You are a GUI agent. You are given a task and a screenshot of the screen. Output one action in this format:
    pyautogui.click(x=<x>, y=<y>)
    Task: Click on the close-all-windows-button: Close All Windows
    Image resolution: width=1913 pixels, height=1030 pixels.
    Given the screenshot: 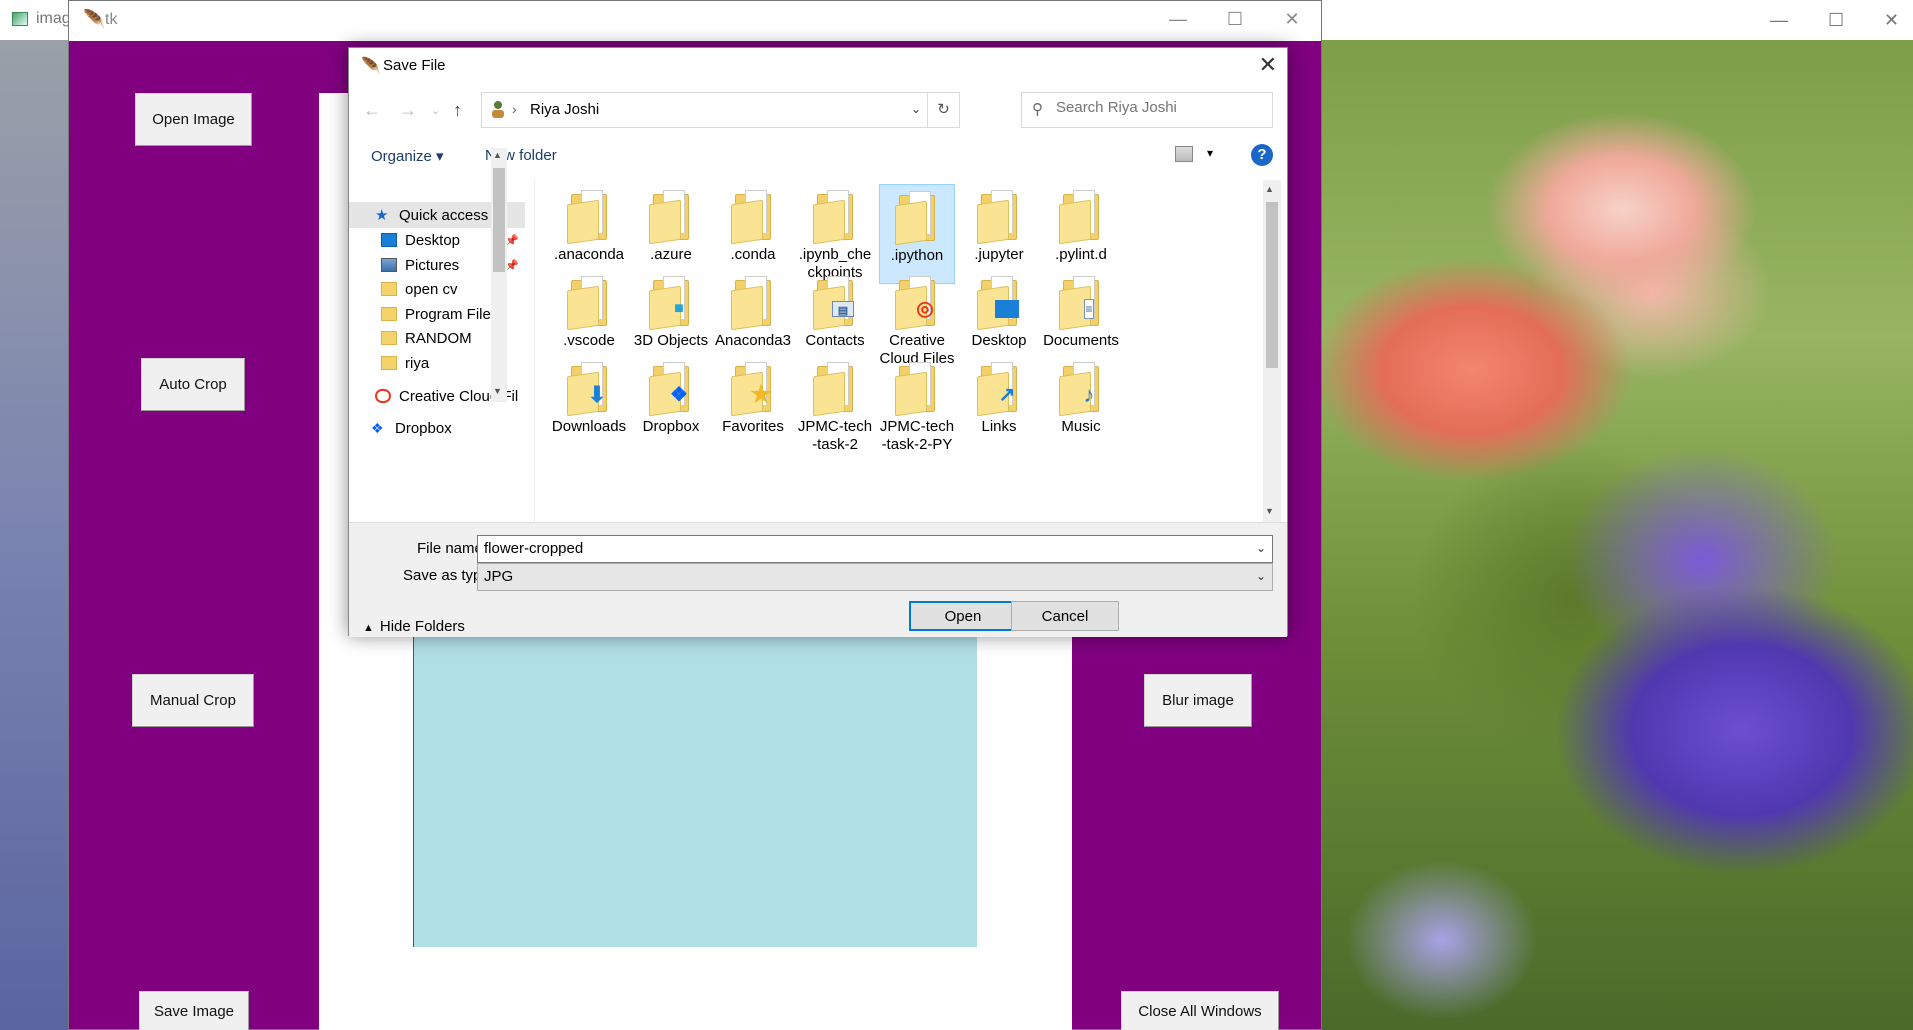 What is the action you would take?
    pyautogui.click(x=1200, y=1010)
    